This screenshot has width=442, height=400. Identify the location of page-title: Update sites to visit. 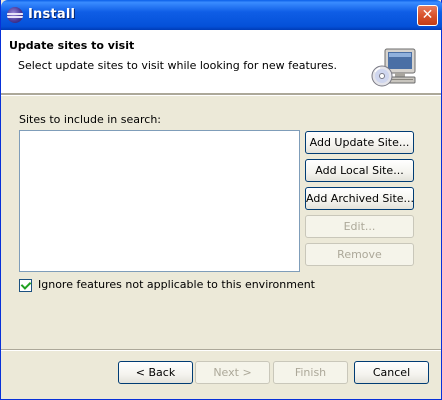
(72, 45).